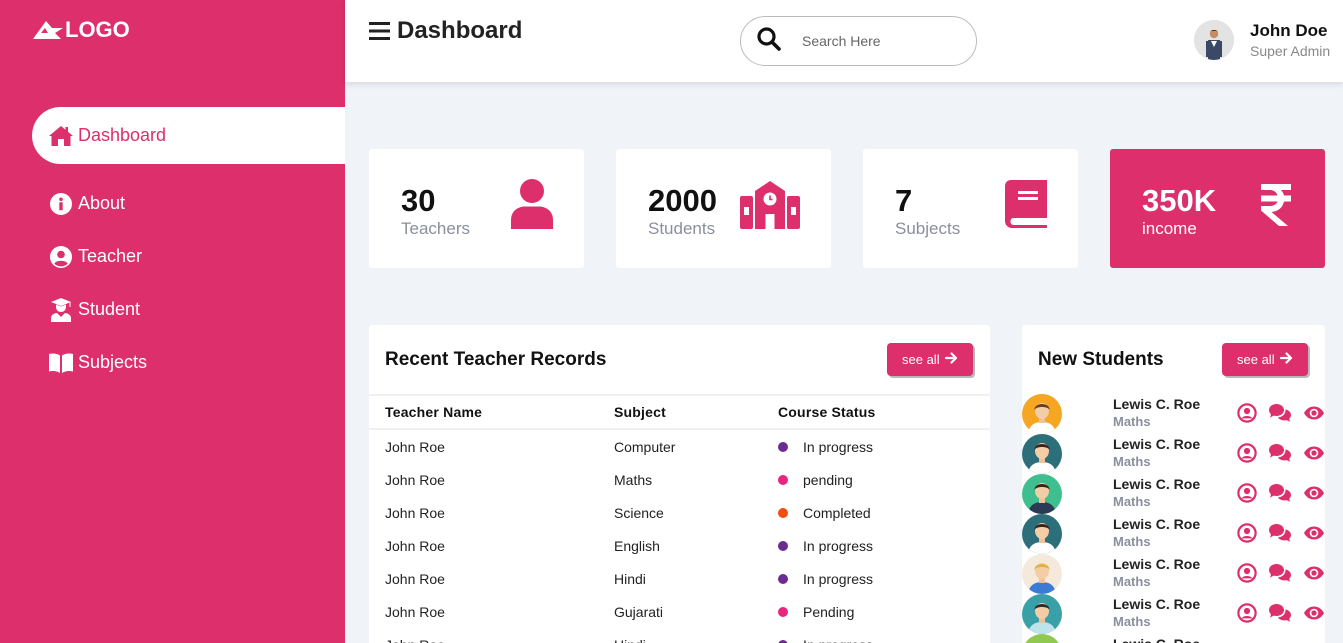  I want to click on rupee-icon, so click(1276, 207).